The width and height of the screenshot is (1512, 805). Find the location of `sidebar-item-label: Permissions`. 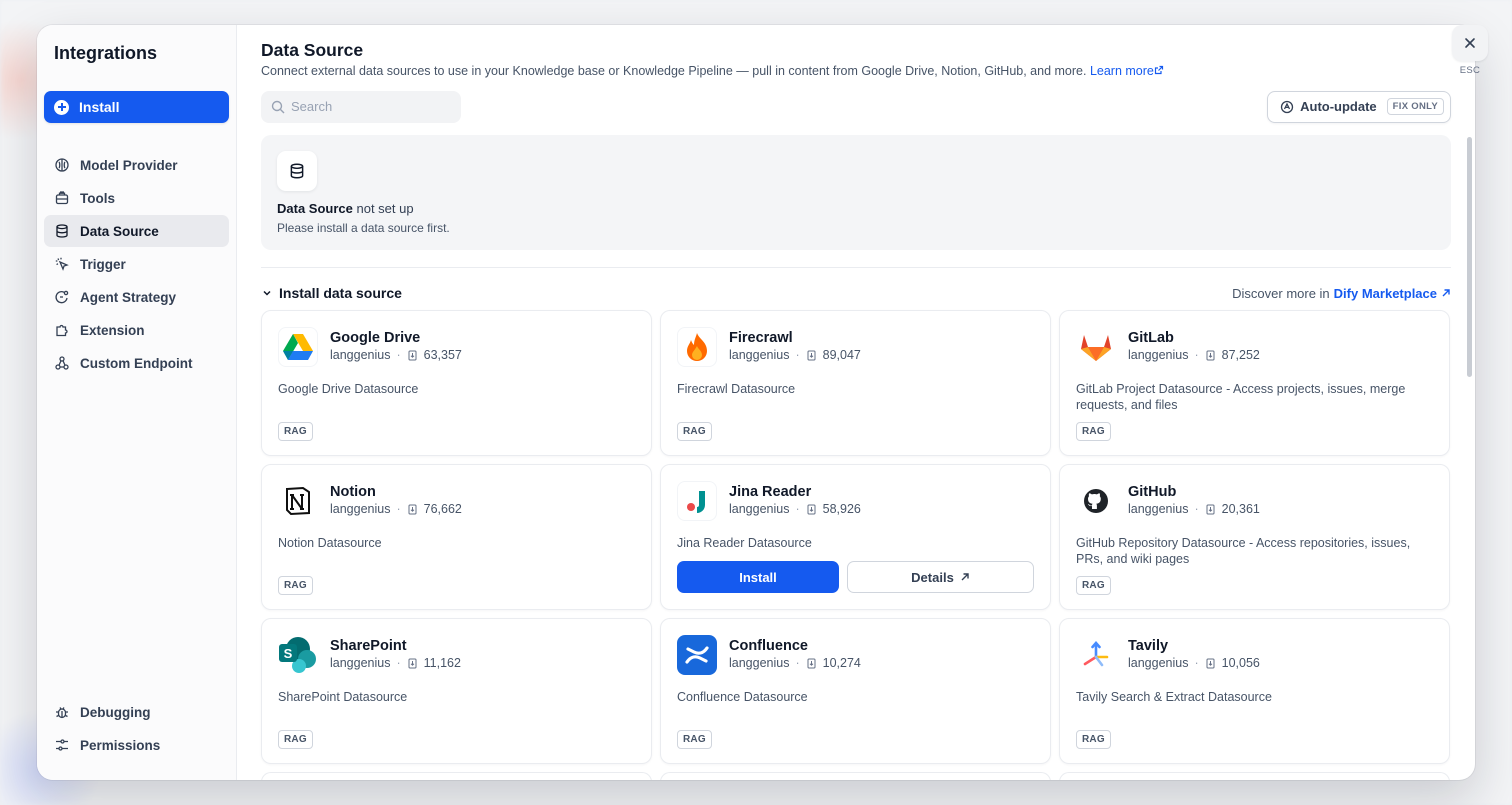

sidebar-item-label: Permissions is located at coordinates (120, 745).